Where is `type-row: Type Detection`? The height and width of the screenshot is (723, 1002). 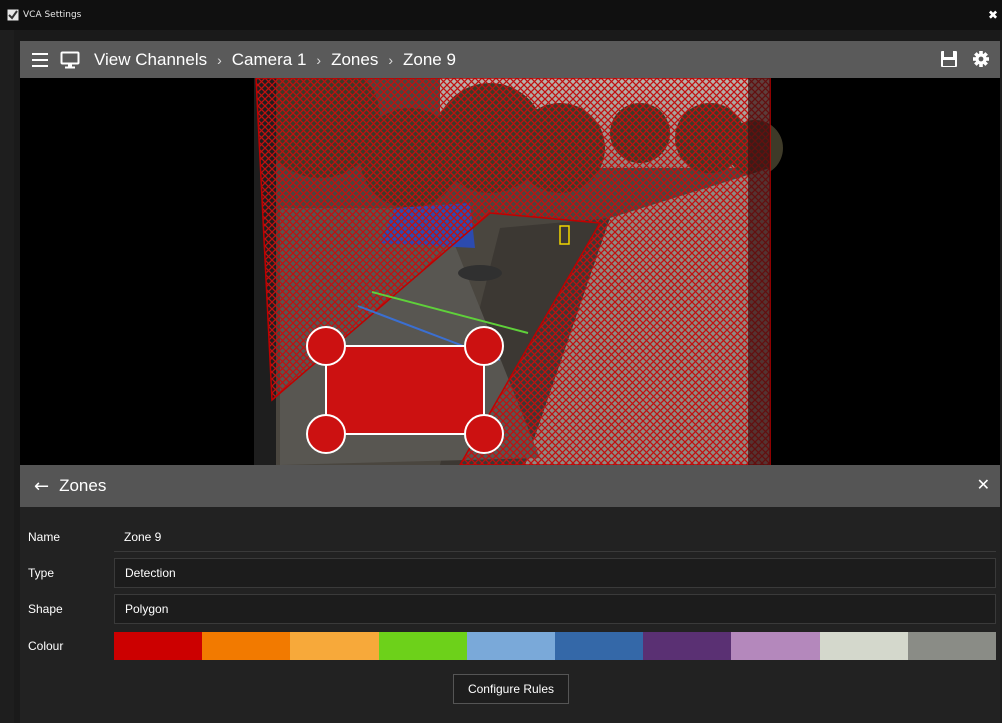 type-row: Type Detection is located at coordinates (510, 573).